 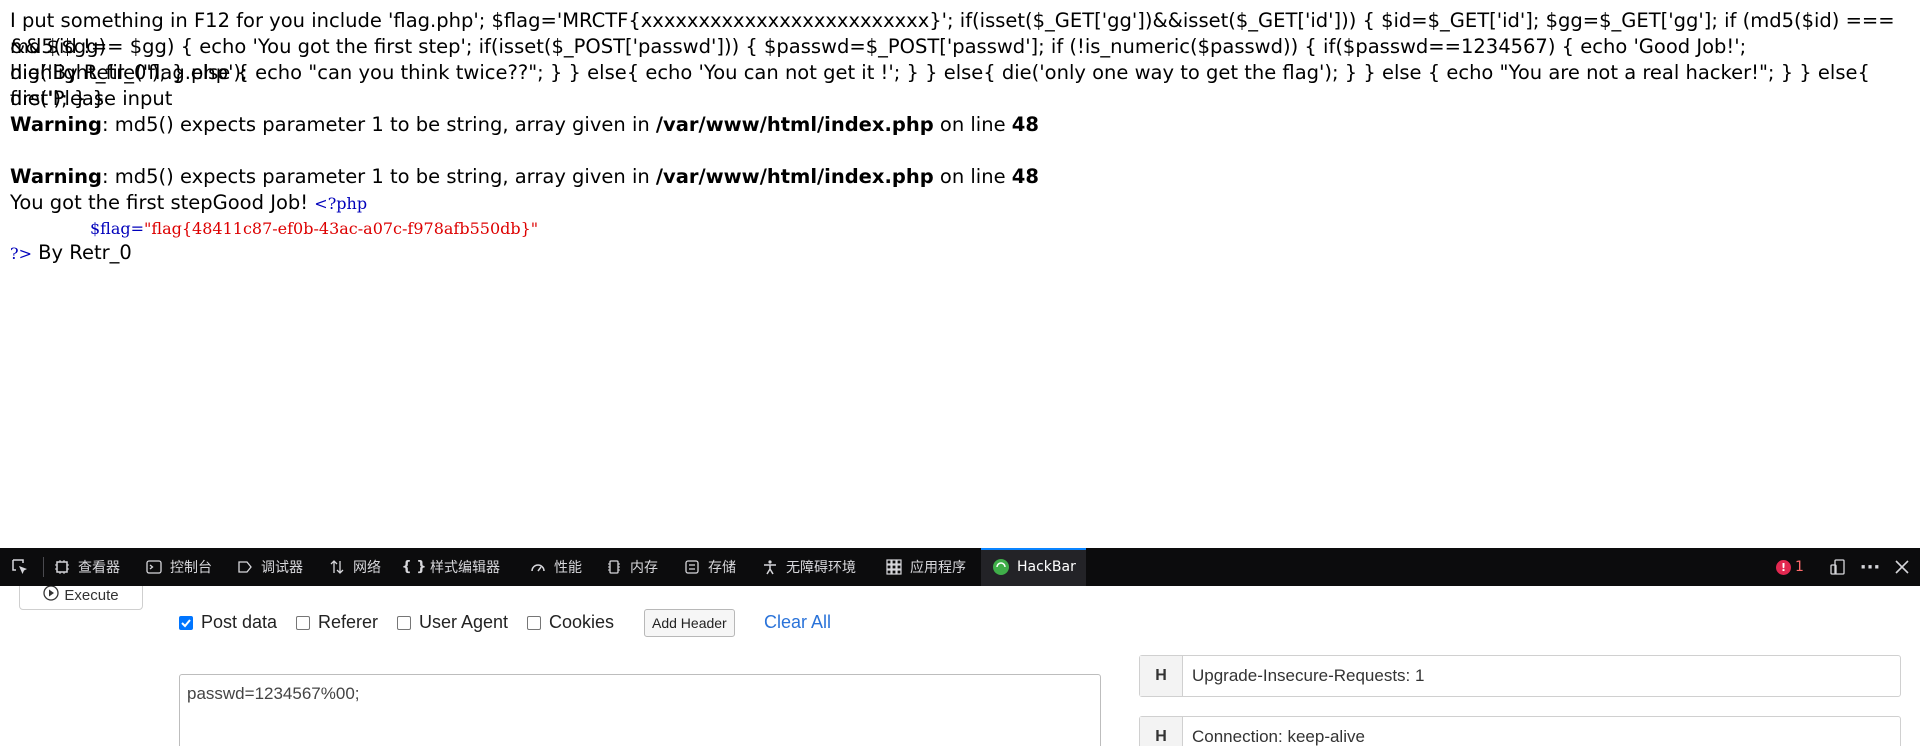 What do you see at coordinates (186, 622) in the screenshot?
I see `checkbox-post-data` at bounding box center [186, 622].